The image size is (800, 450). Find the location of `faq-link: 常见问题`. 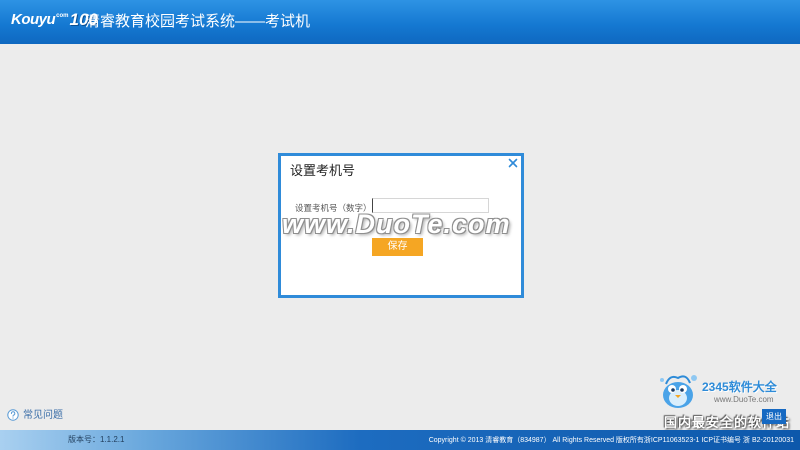

faq-link: 常见问题 is located at coordinates (43, 416).